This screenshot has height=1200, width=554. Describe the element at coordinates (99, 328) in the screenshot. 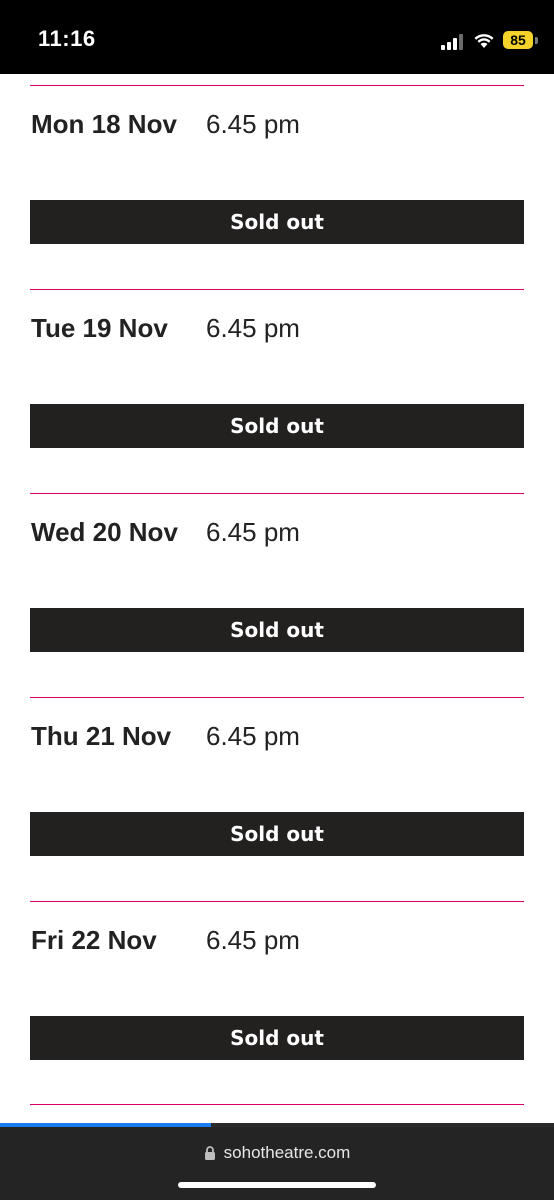

I see `performance-date: Tue 19 Nov` at that location.